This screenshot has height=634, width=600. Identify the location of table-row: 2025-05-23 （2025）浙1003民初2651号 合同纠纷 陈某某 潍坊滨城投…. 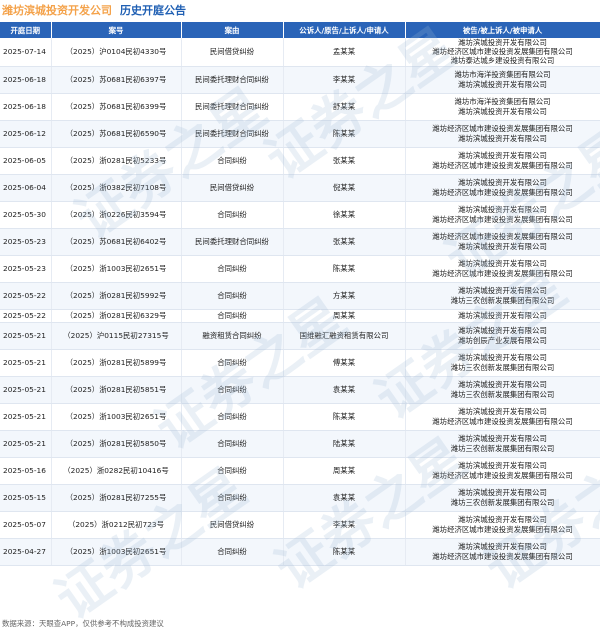
(300, 269).